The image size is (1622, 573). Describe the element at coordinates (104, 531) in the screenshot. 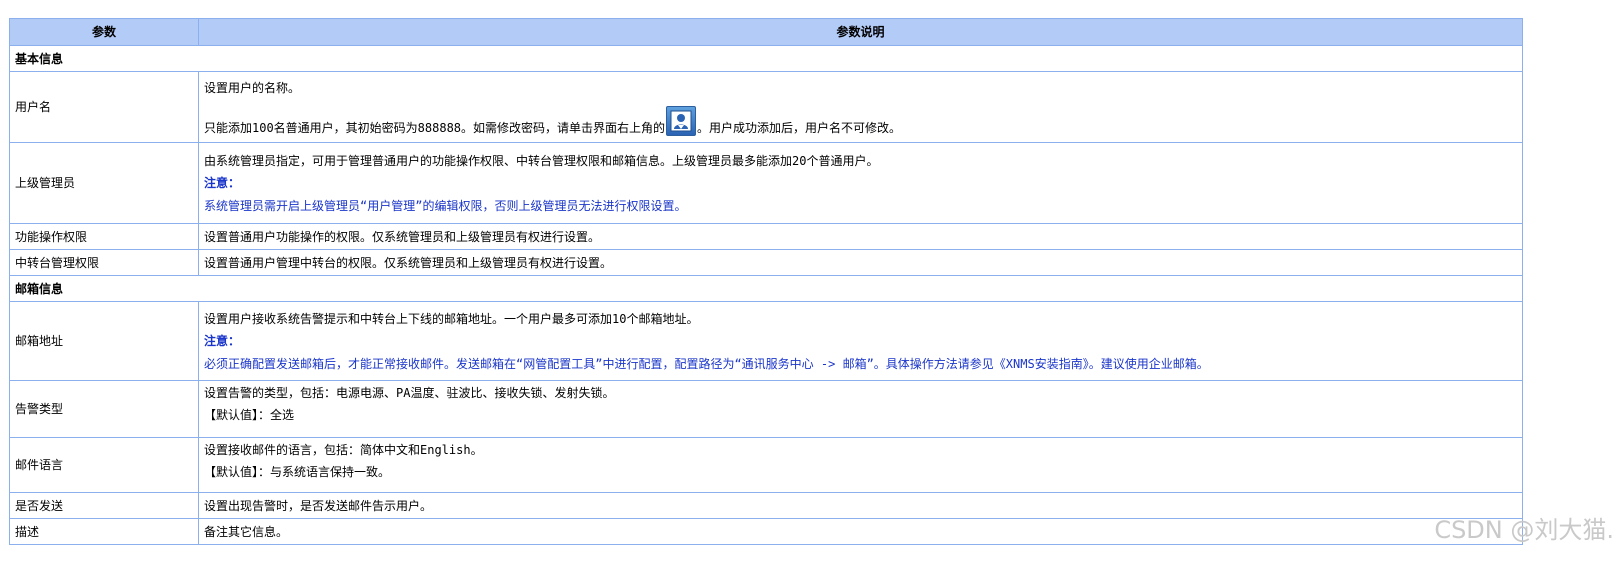

I see `param-name-desc: 描述` at that location.